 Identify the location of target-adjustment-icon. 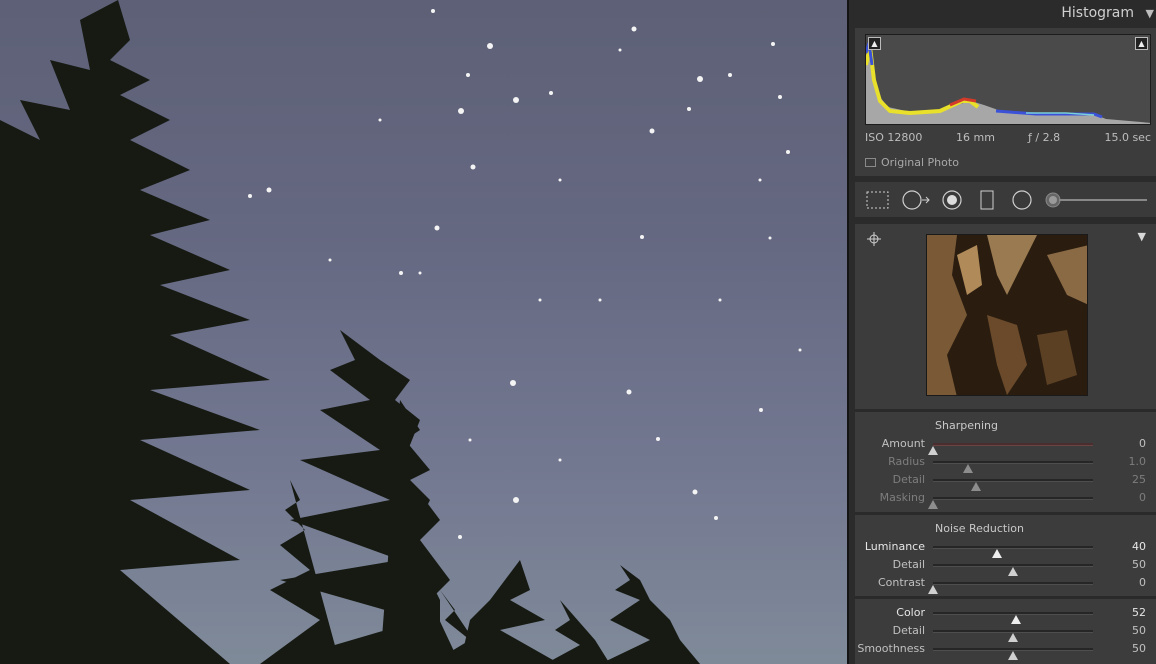
(874, 239).